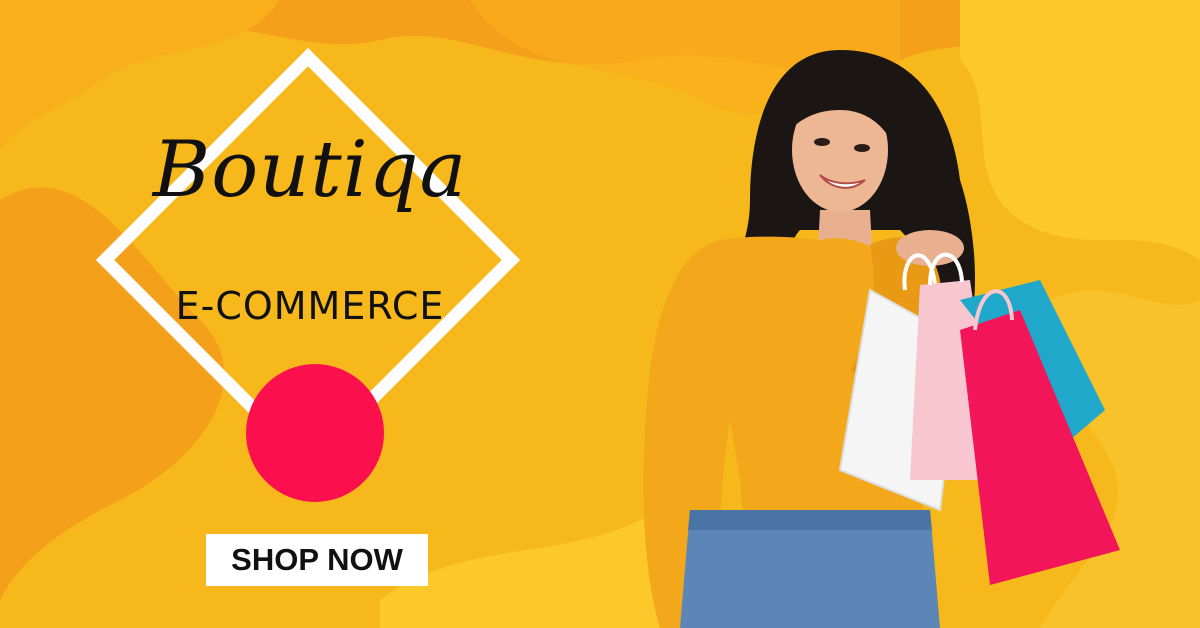 The image size is (1200, 628). I want to click on brand-name: Boutiqa, so click(310, 170).